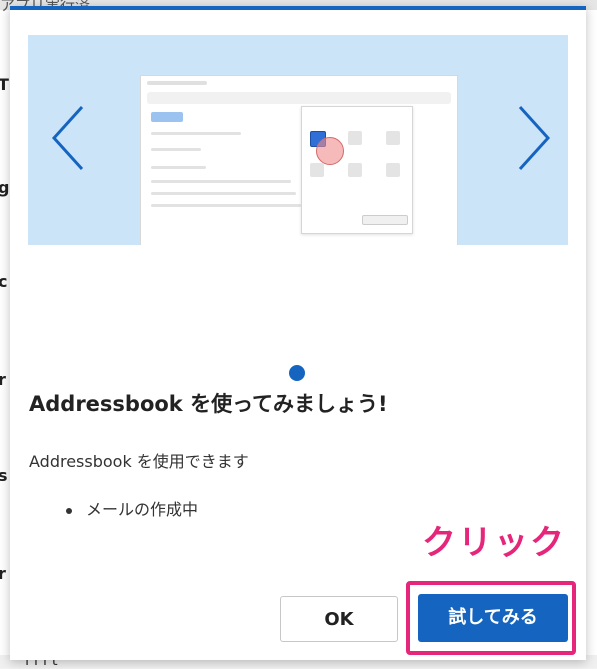 This screenshot has height=669, width=597. Describe the element at coordinates (493, 543) in the screenshot. I see `click-annotation: クリック` at that location.